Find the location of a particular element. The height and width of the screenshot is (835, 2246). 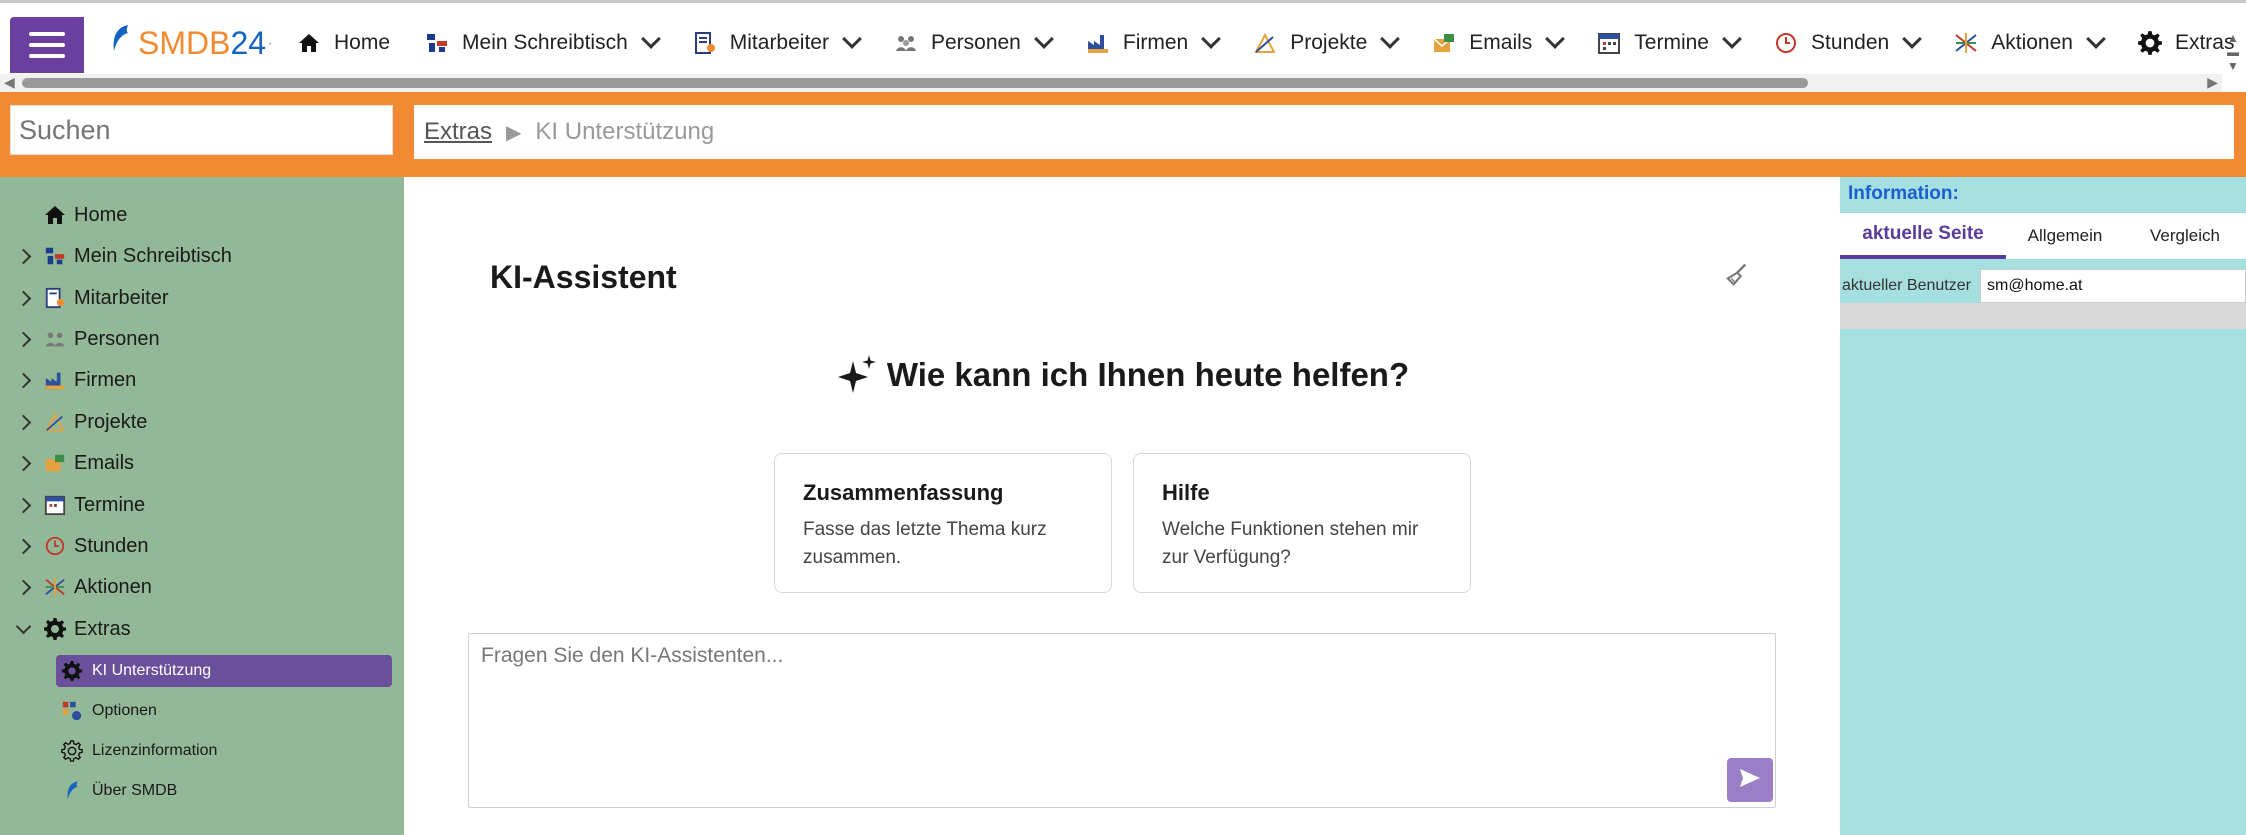

nav-item-mein-schreibtisch: Mein Schreibtisch is located at coordinates (542, 42).